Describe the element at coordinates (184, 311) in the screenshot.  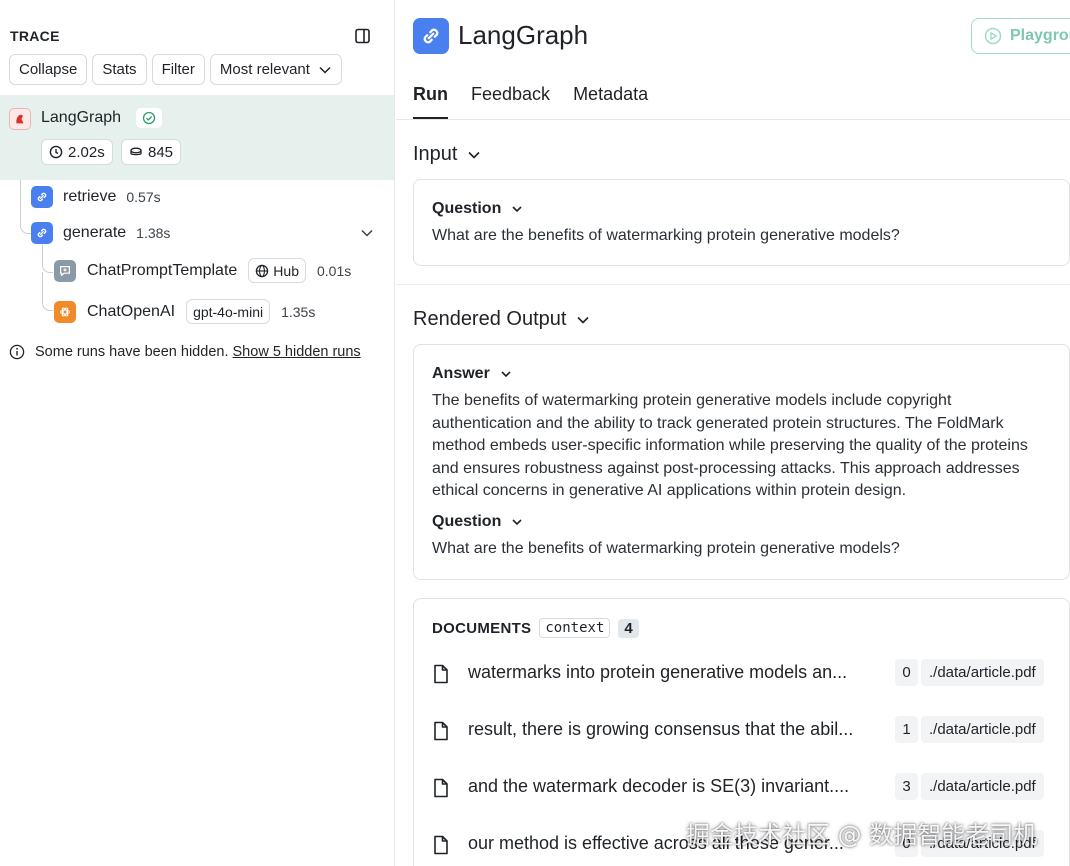
I see `trace-run-chatopenai: ChatOpenAI gpt-4o-mini 1.35s` at that location.